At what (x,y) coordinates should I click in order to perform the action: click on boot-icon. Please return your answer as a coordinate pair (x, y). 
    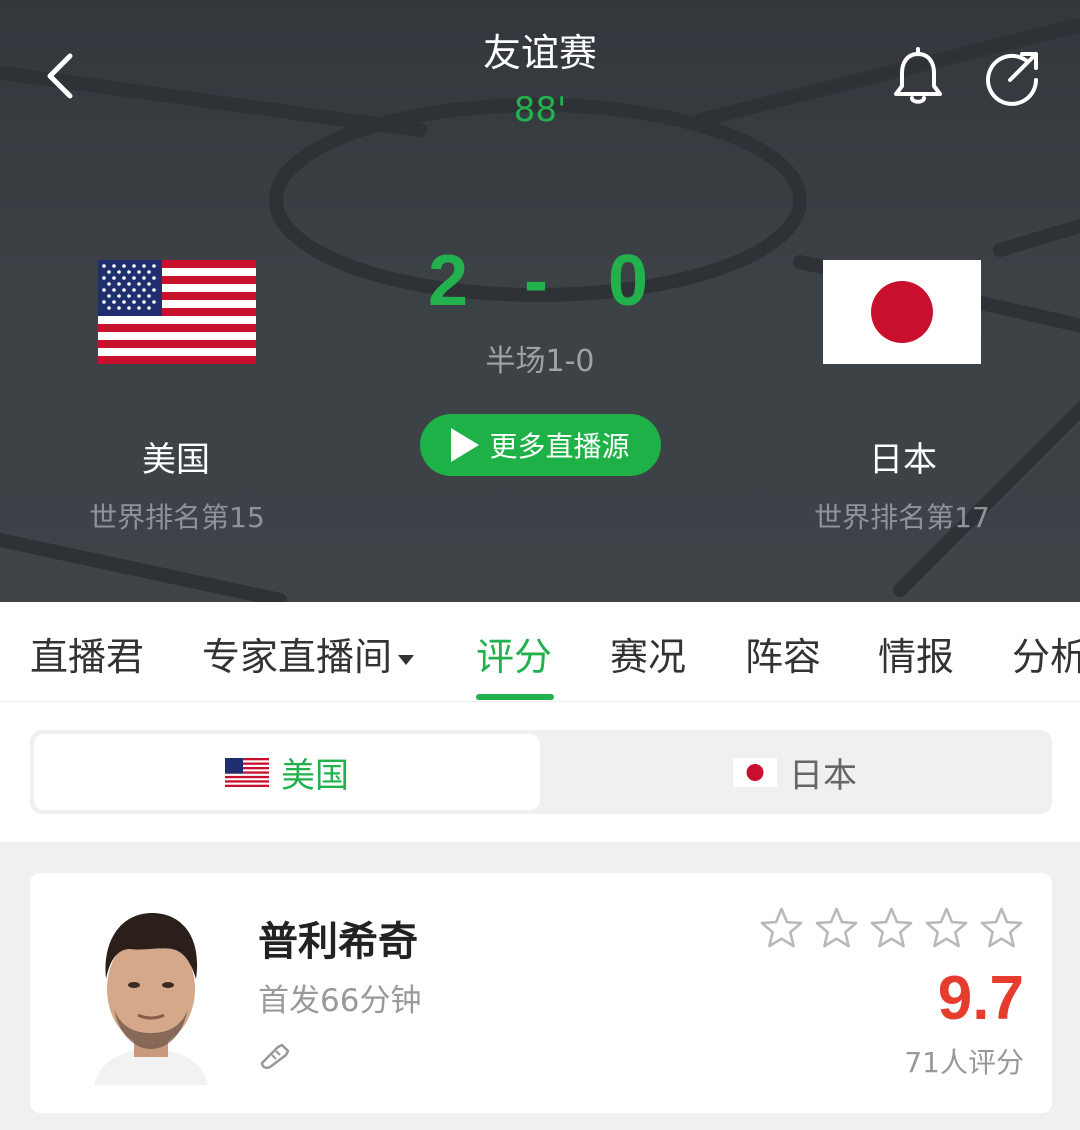
    Looking at the image, I should click on (275, 1056).